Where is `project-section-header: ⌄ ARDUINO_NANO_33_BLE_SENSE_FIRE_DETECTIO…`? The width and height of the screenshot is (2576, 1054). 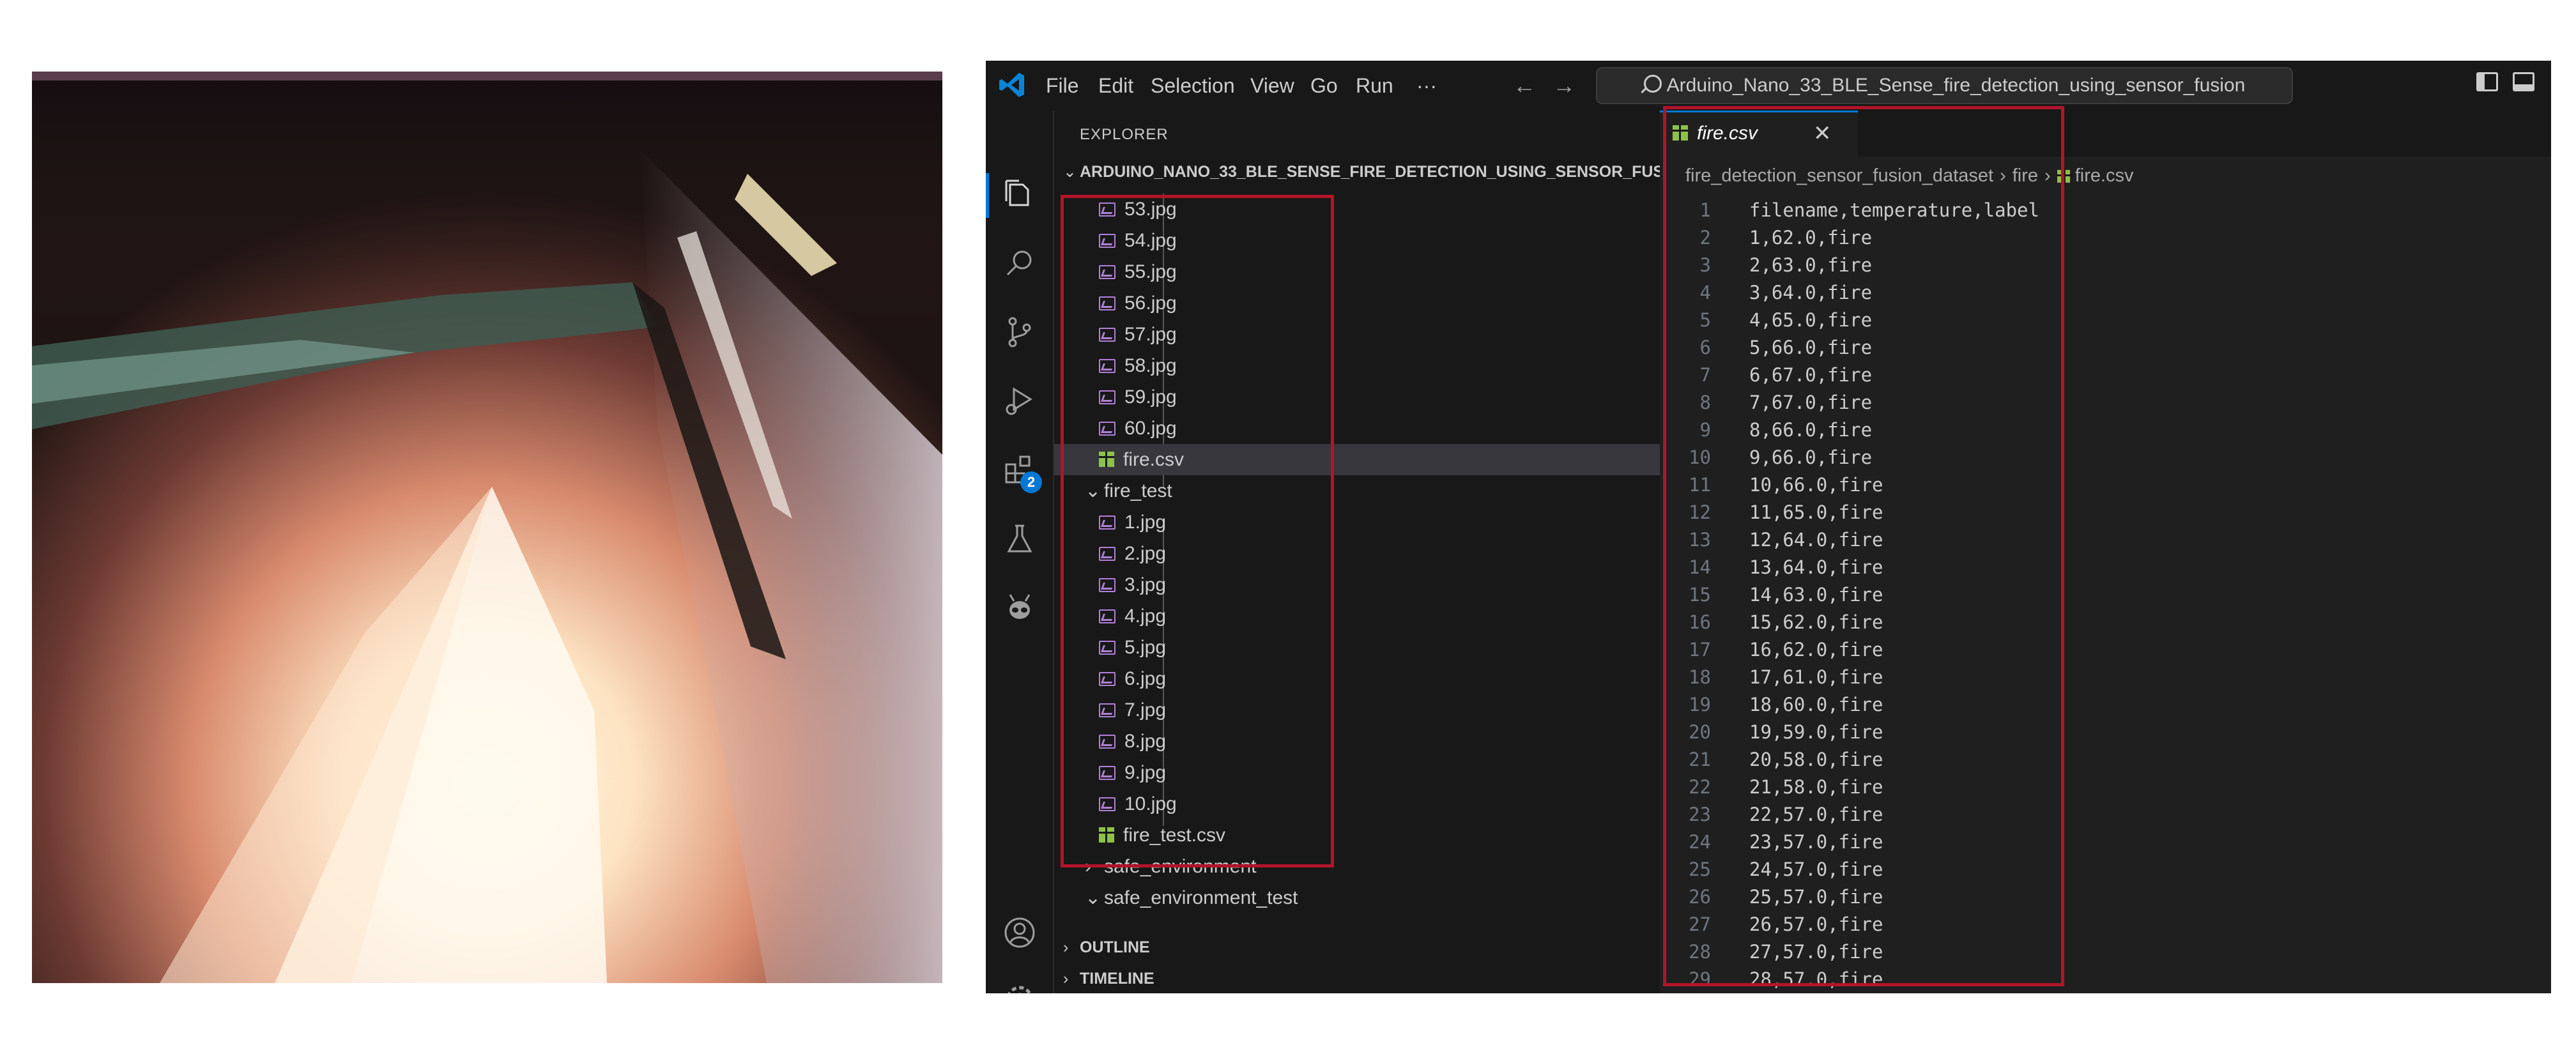 project-section-header: ⌄ ARDUINO_NANO_33_BLE_SENSE_FIRE_DETECTIO… is located at coordinates (1377, 172).